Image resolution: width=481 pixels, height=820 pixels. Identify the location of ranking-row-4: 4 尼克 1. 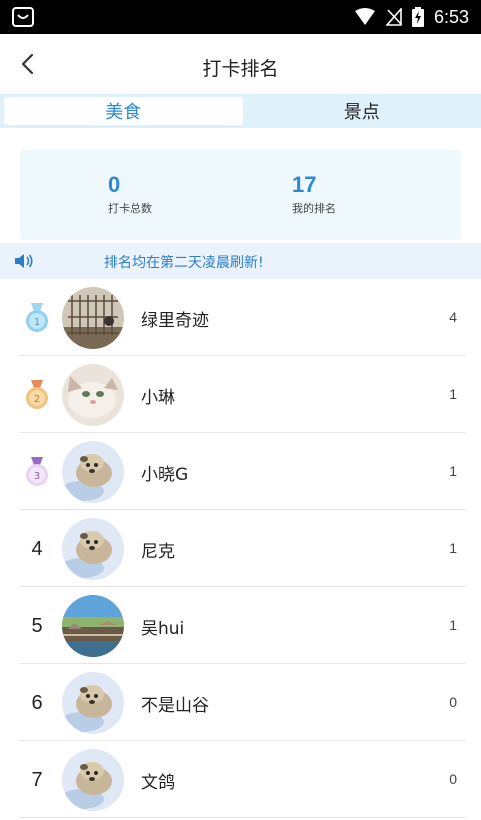
(240, 548).